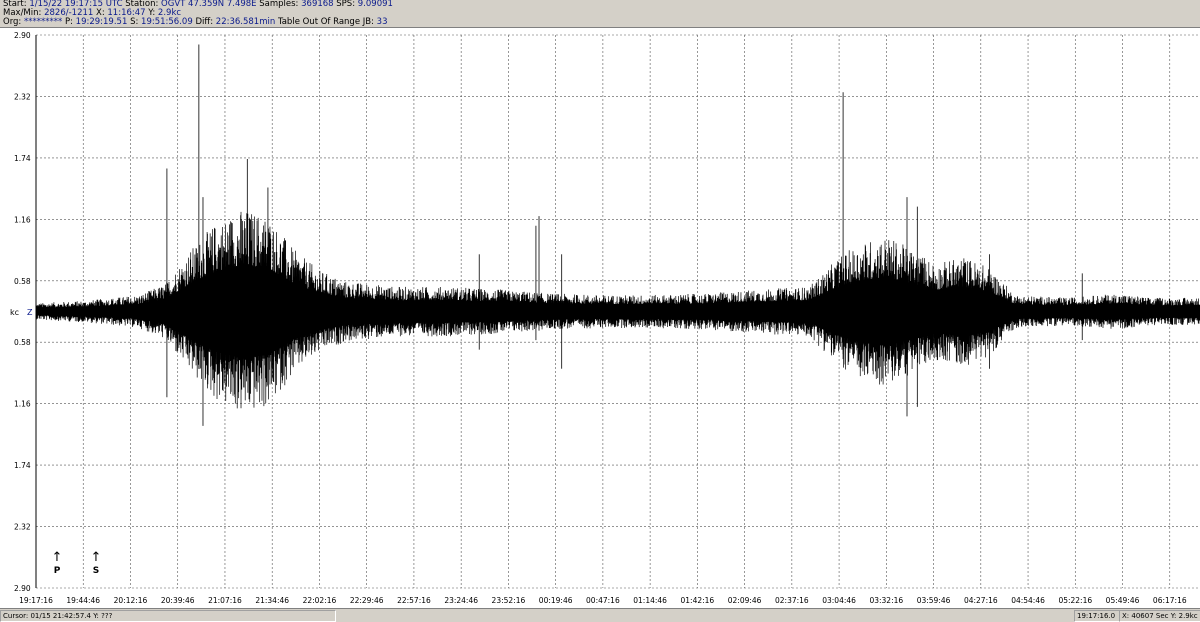 The height and width of the screenshot is (622, 1200). I want to click on phase-markers: ↑P↑S, so click(77, 563).